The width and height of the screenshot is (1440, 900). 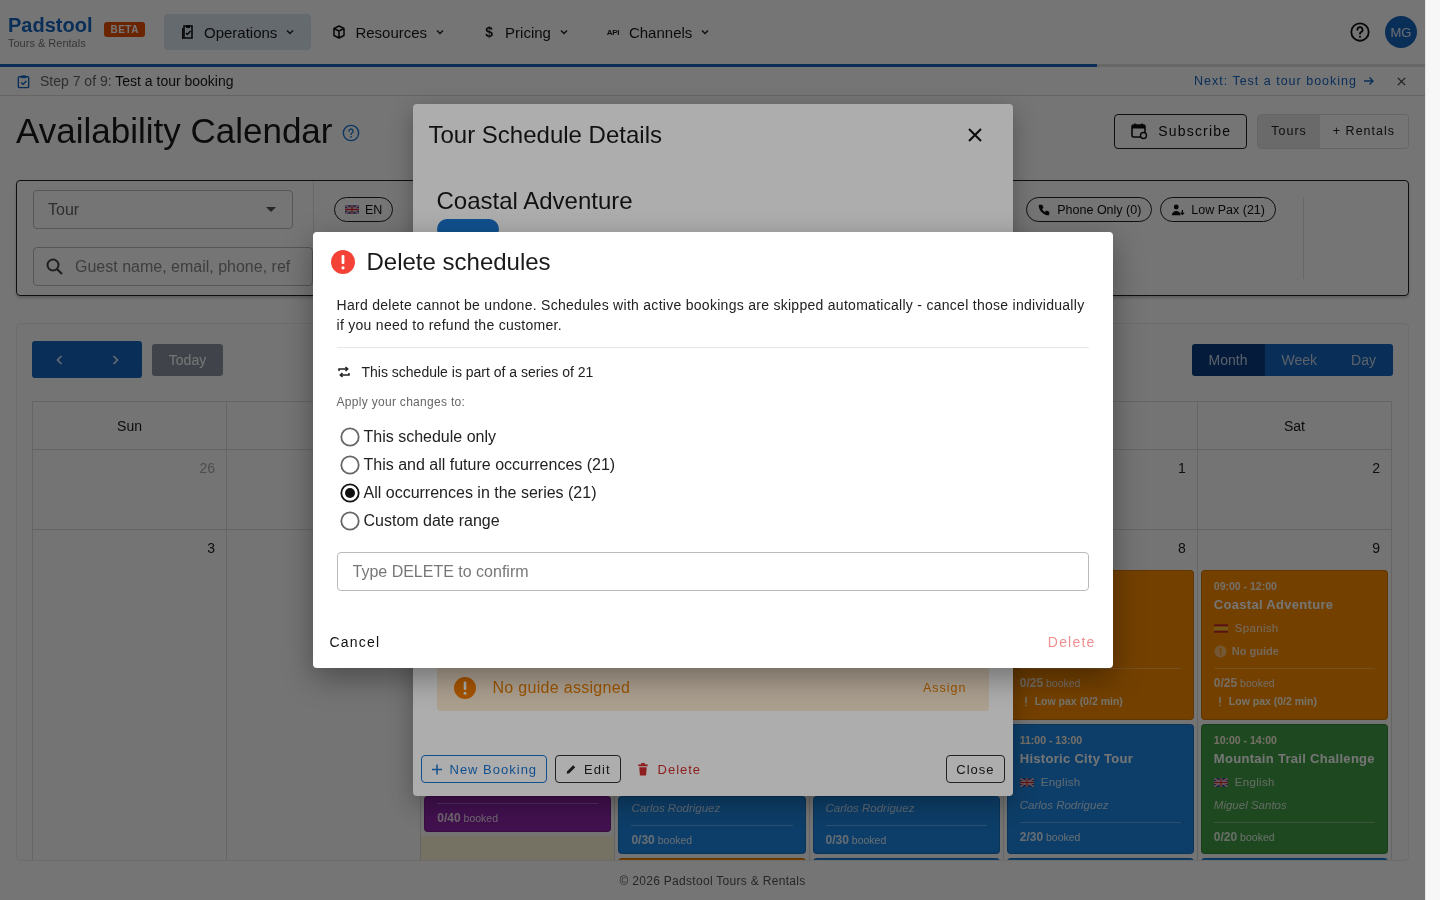 What do you see at coordinates (562, 687) in the screenshot?
I see `alert-text: No guide assigned` at bounding box center [562, 687].